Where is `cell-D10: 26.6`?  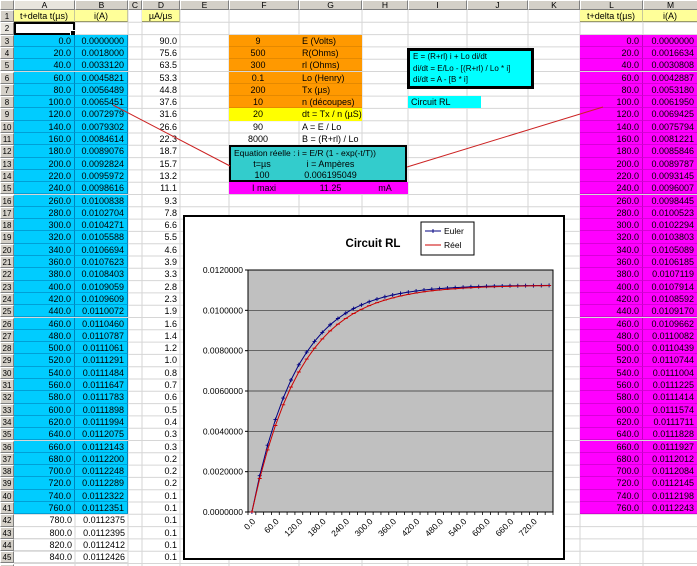 cell-D10: 26.6 is located at coordinates (161, 127).